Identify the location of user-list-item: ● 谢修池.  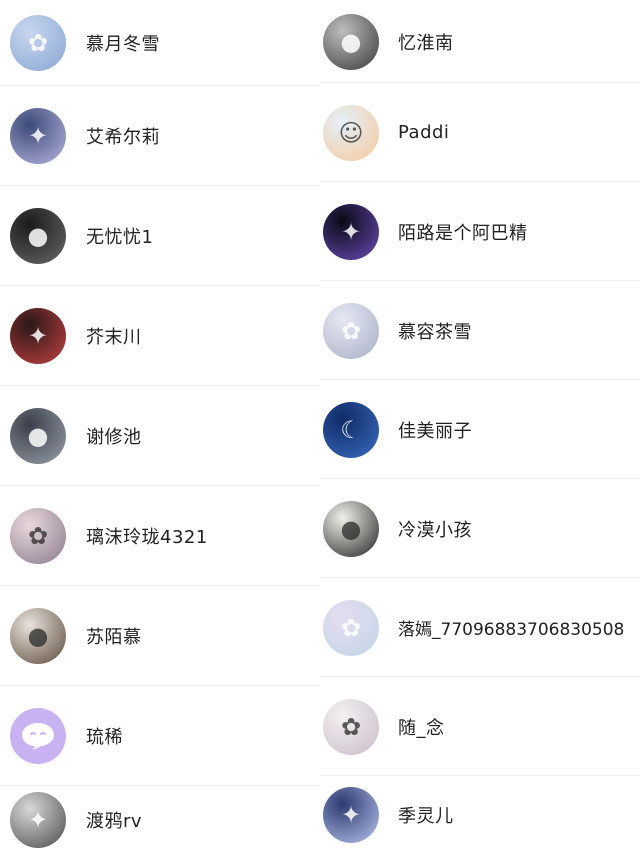
(160, 436).